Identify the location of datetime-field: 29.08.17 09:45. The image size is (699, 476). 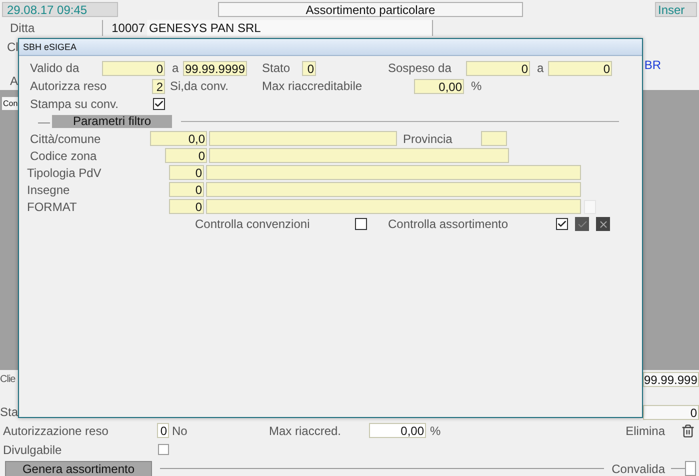
(60, 9).